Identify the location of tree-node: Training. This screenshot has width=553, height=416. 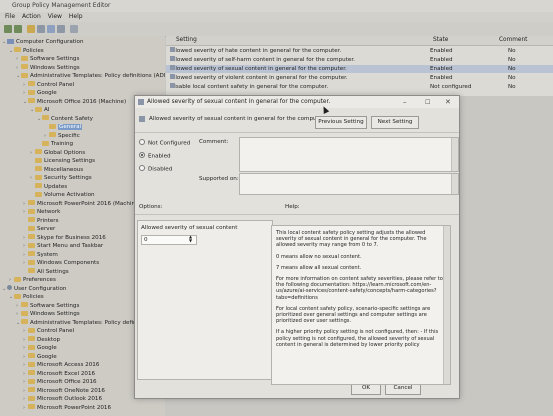
(55, 144).